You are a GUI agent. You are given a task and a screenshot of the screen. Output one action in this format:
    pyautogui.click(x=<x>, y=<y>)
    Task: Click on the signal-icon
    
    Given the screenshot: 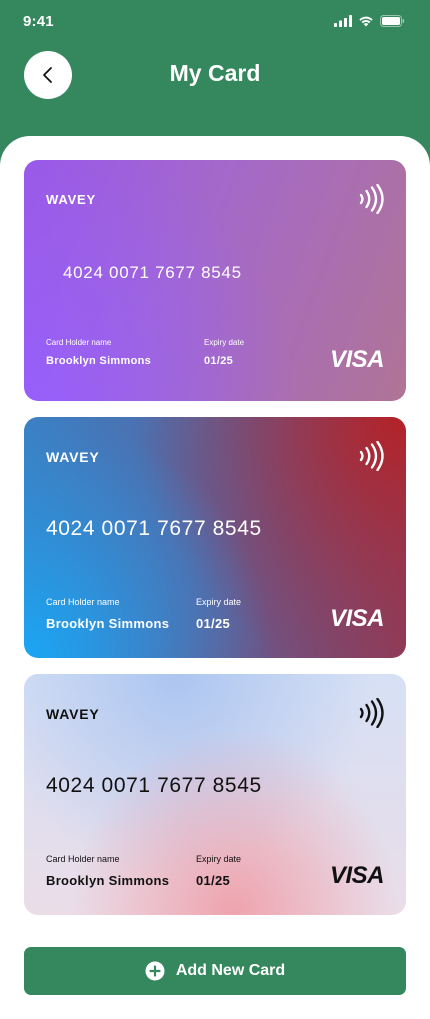 What is the action you would take?
    pyautogui.click(x=343, y=21)
    